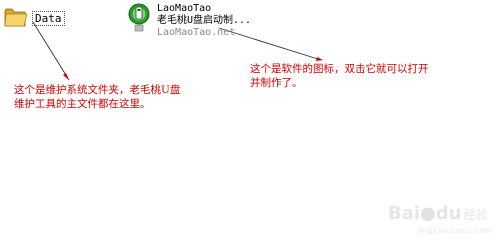 This screenshot has width=500, height=246. Describe the element at coordinates (448, 213) in the screenshot. I see `watermark-brand-tail: du` at that location.